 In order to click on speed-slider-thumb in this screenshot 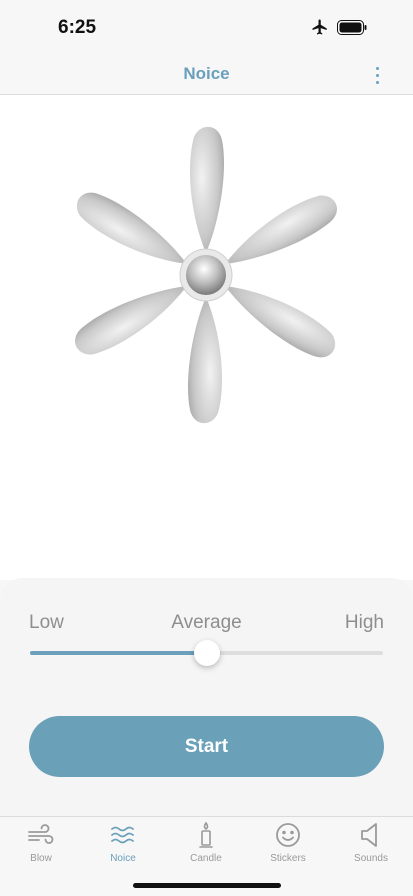, I will do `click(206, 653)`.